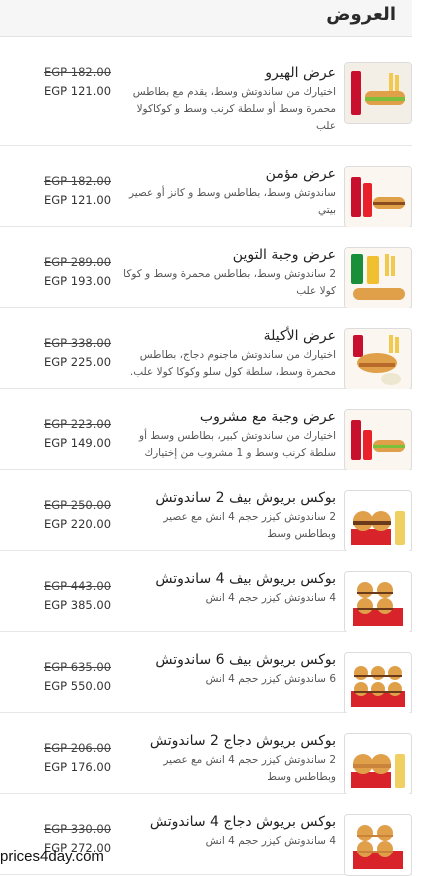  Describe the element at coordinates (78, 667) in the screenshot. I see `old-price: EGP 635.00` at that location.